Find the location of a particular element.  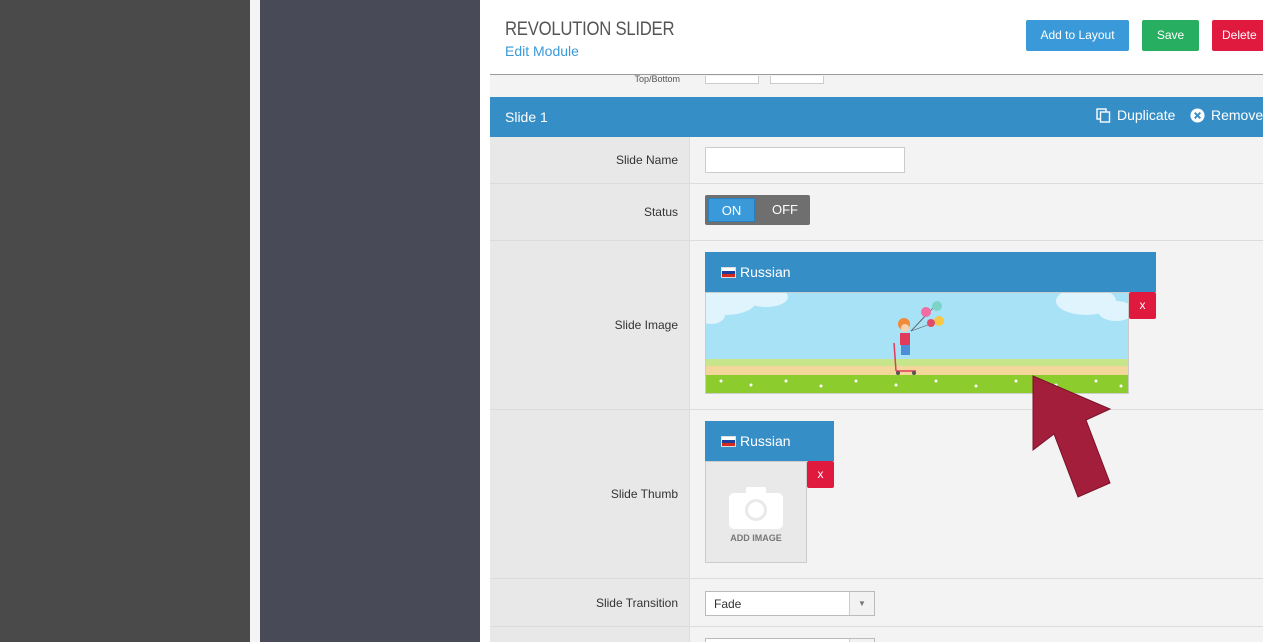

add-to-layout-button: Add to Layout is located at coordinates (1077, 35).